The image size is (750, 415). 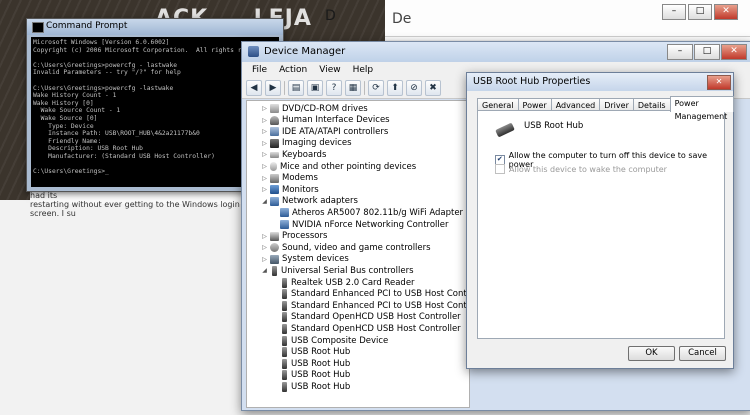 I want to click on allow-wake-row: Allow this device to wake the computer, so click(x=581, y=169).